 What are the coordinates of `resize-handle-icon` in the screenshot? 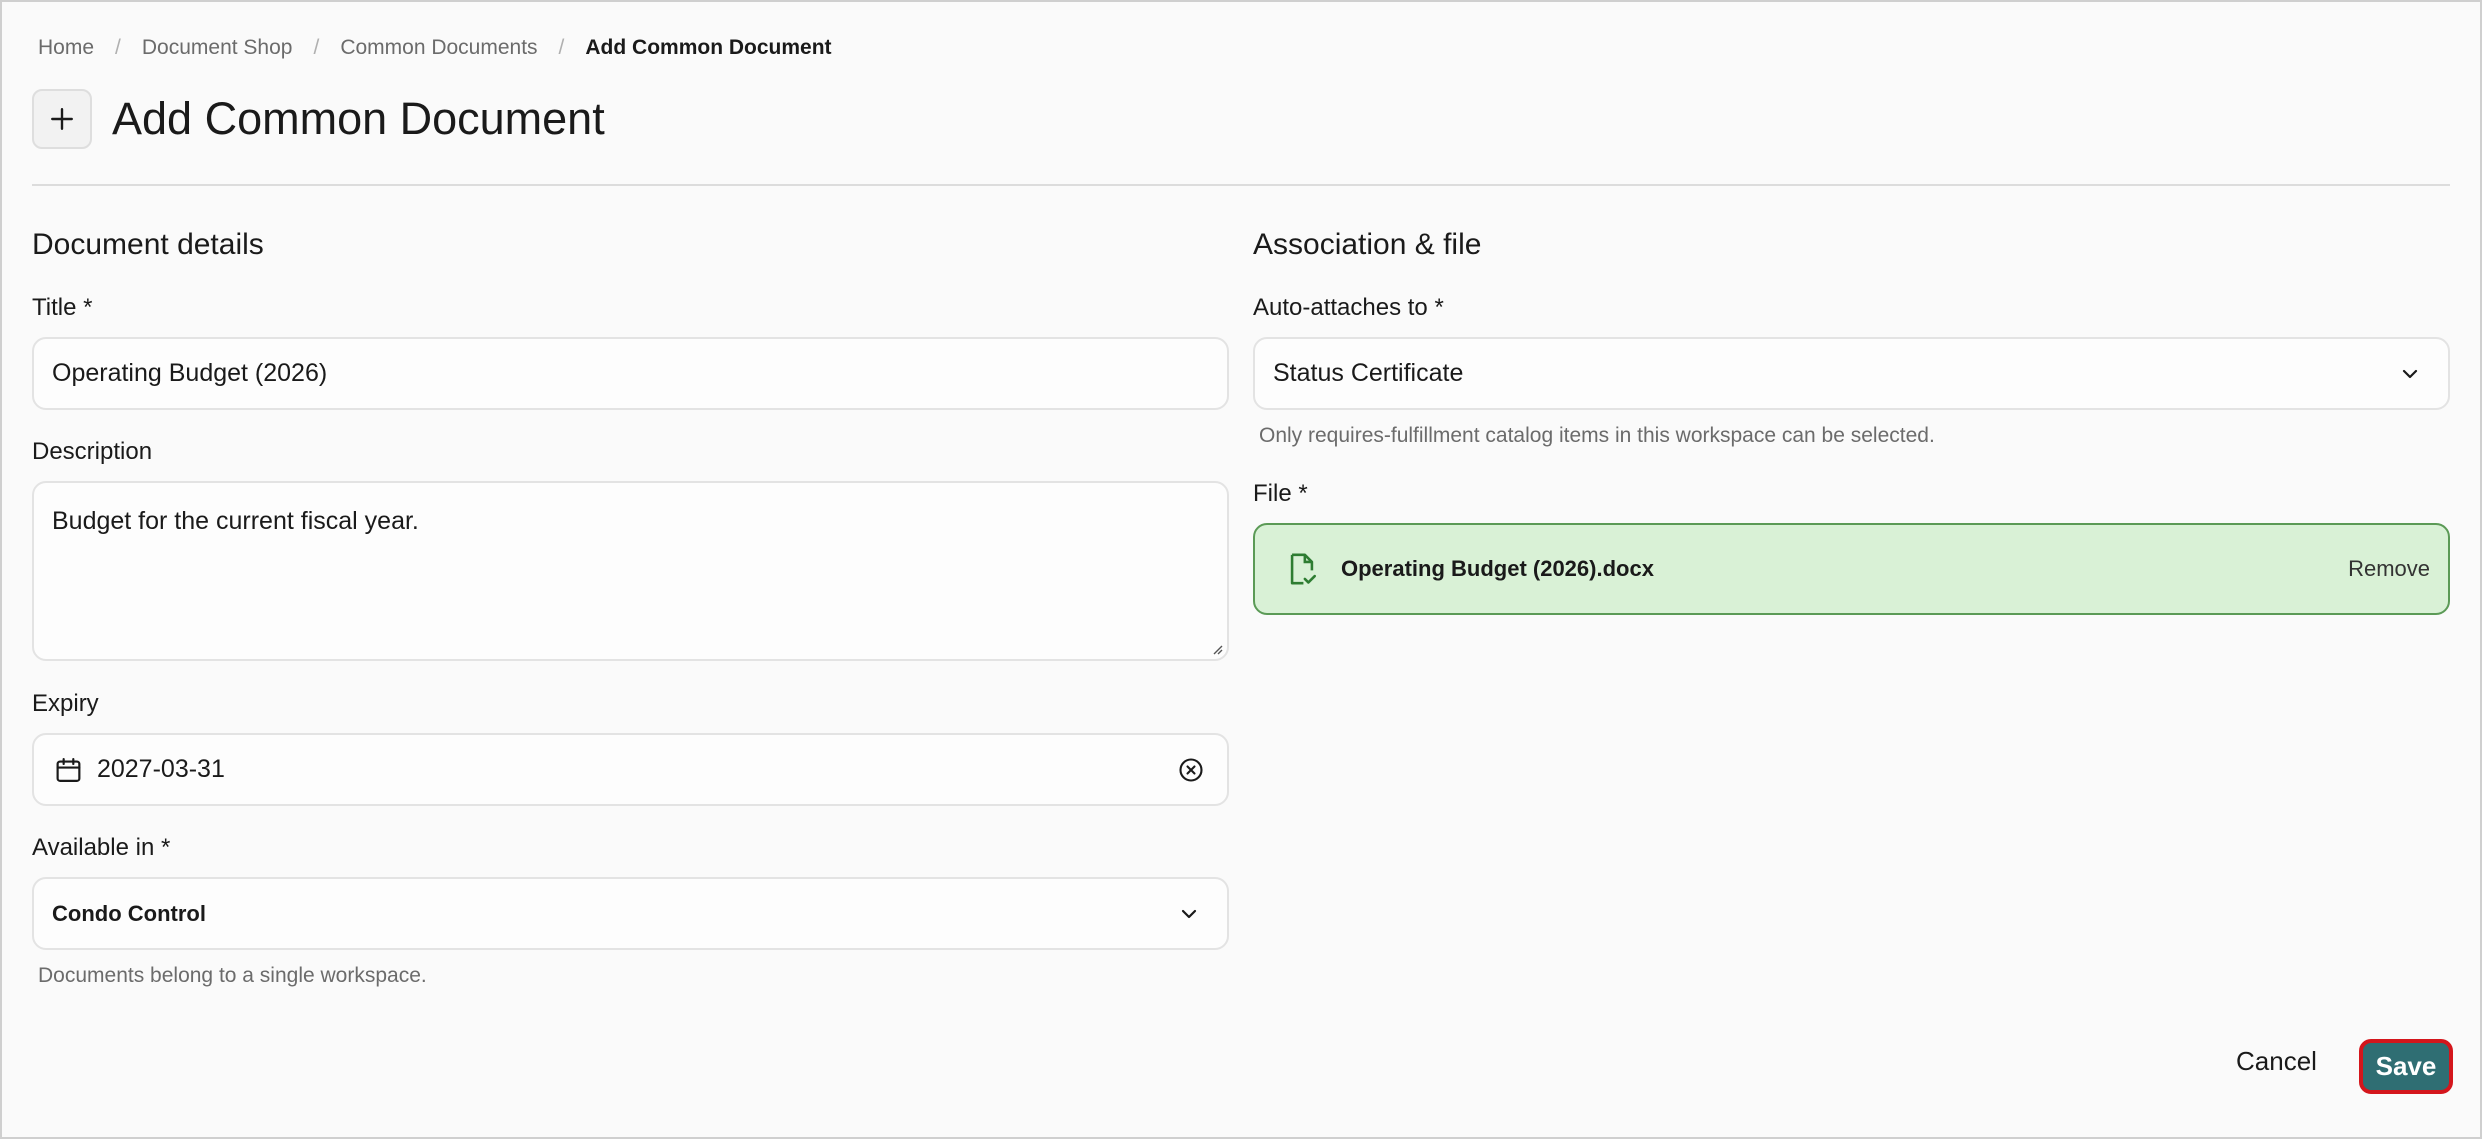 It's located at (1217, 649).